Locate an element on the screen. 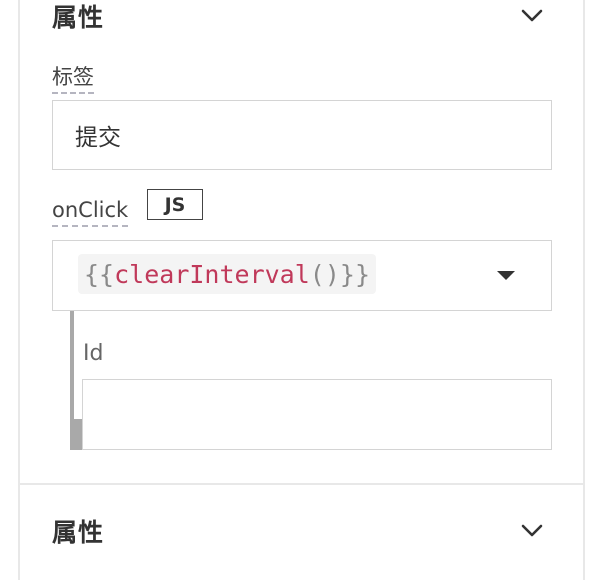  nested-indent-bar-foot is located at coordinates (76, 434).